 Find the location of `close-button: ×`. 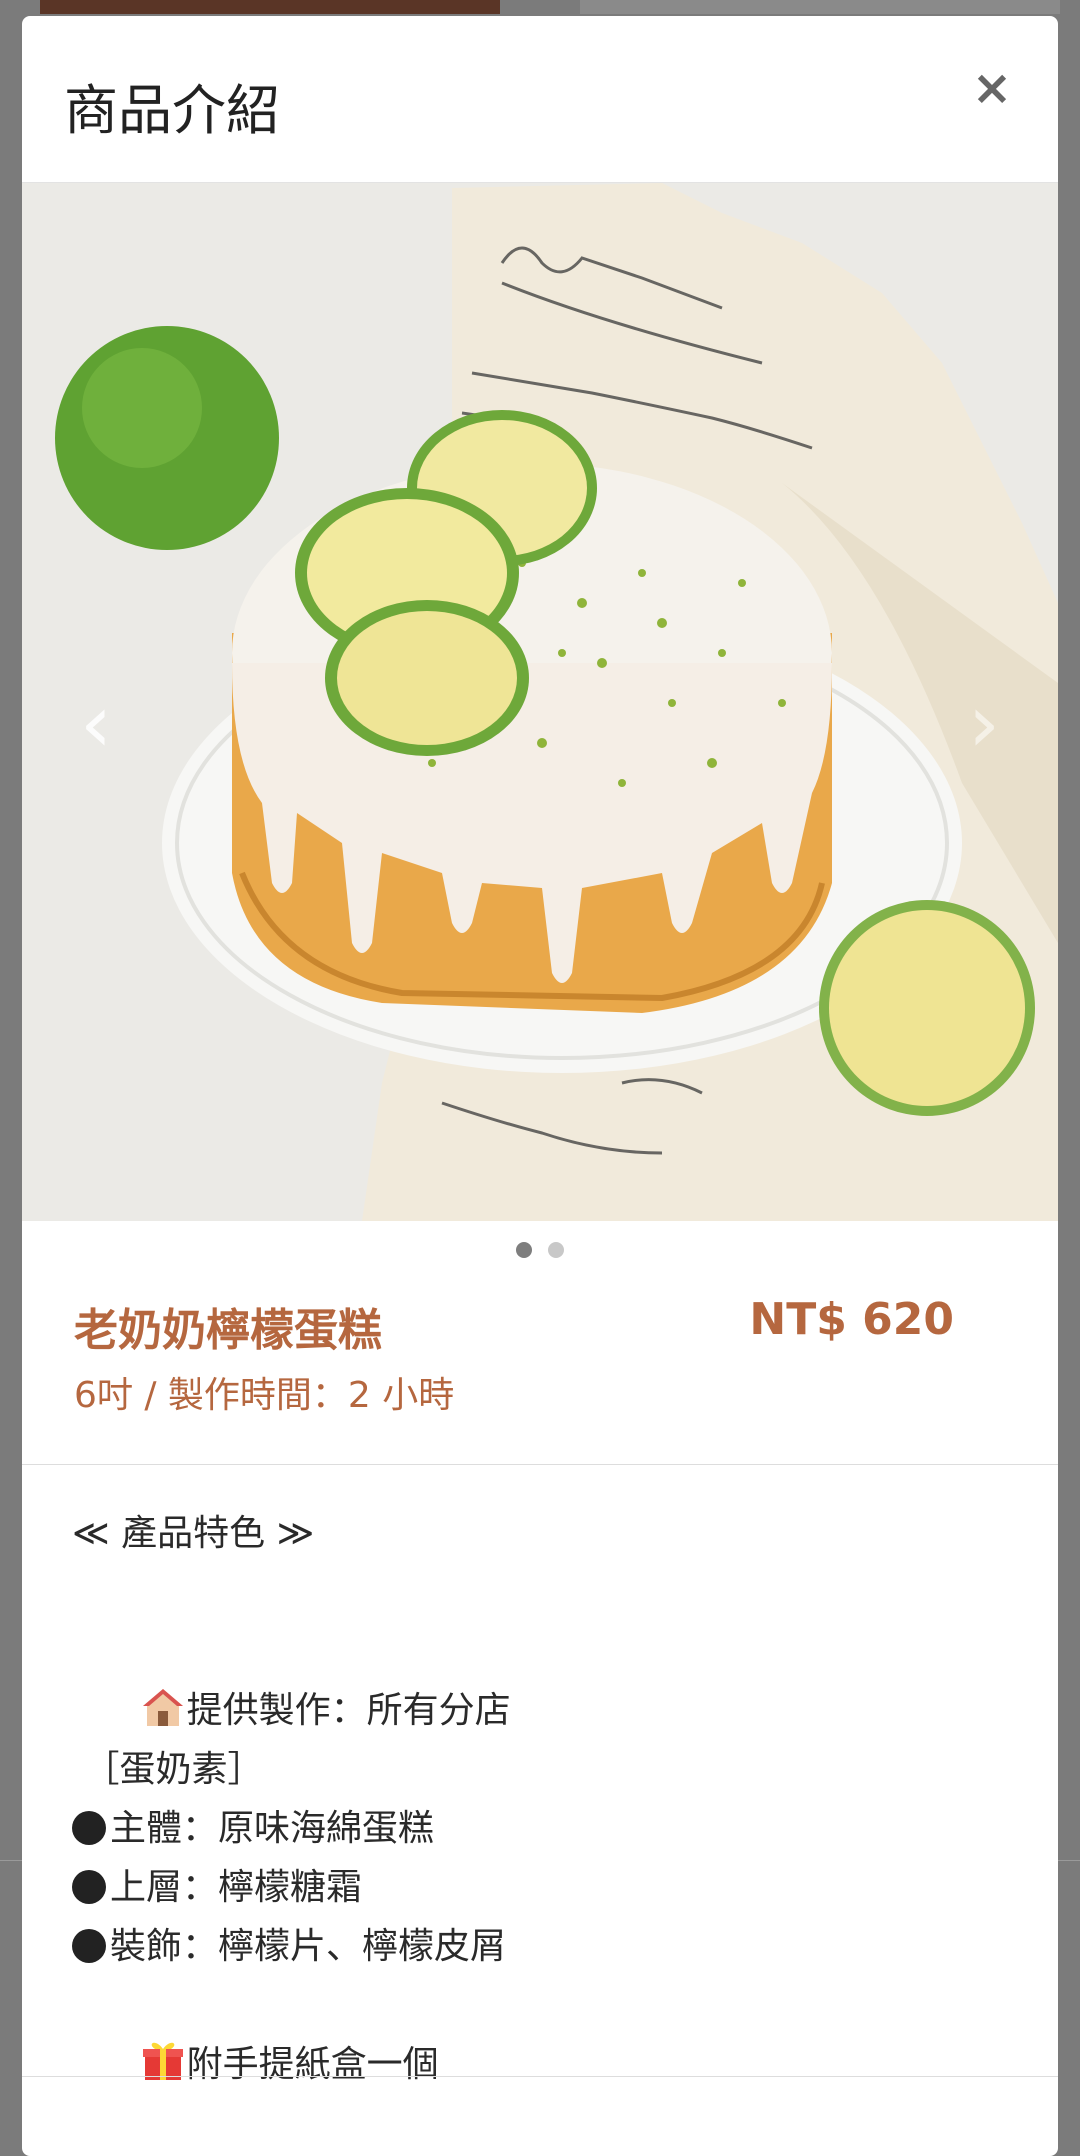

close-button: × is located at coordinates (992, 88).